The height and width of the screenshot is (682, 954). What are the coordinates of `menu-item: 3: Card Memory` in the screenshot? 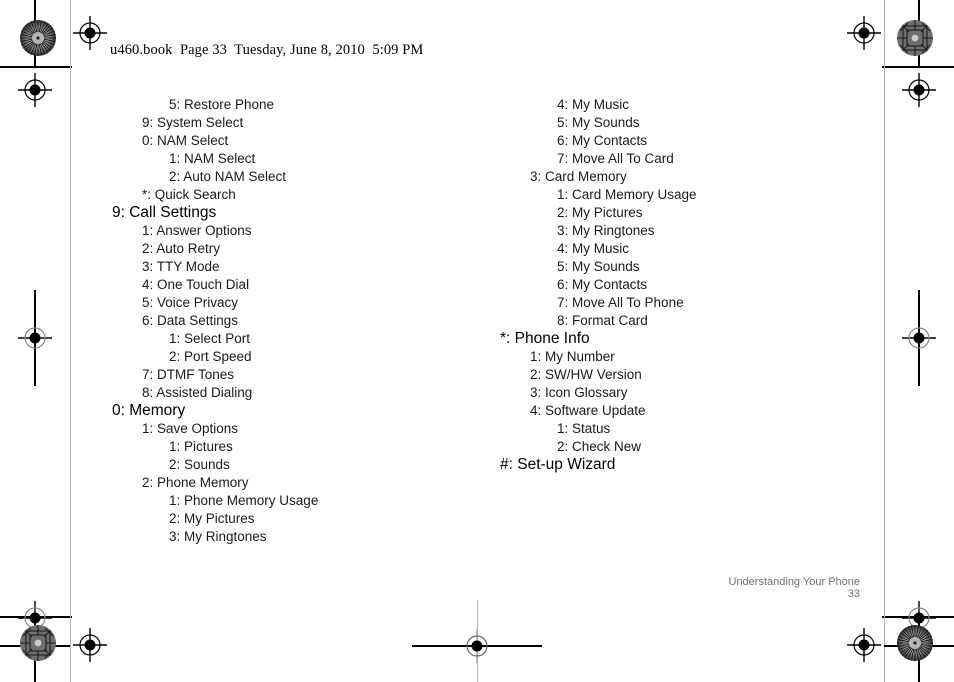 It's located at (578, 176).